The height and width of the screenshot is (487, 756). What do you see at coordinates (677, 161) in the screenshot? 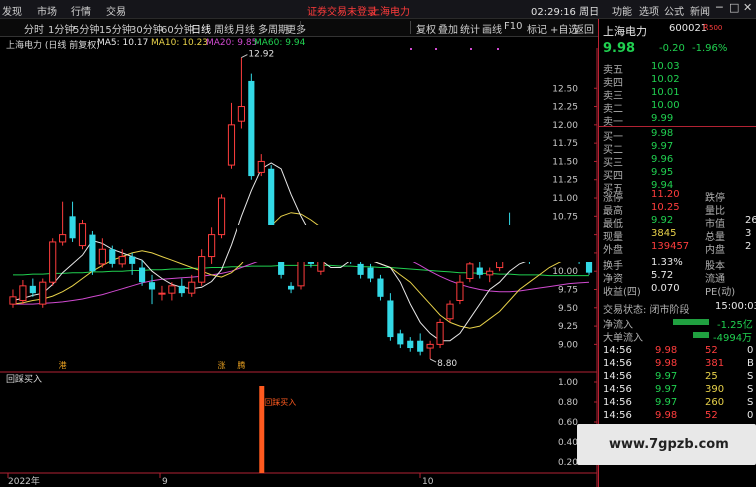
I see `bid-row: 买三 9.96` at bounding box center [677, 161].